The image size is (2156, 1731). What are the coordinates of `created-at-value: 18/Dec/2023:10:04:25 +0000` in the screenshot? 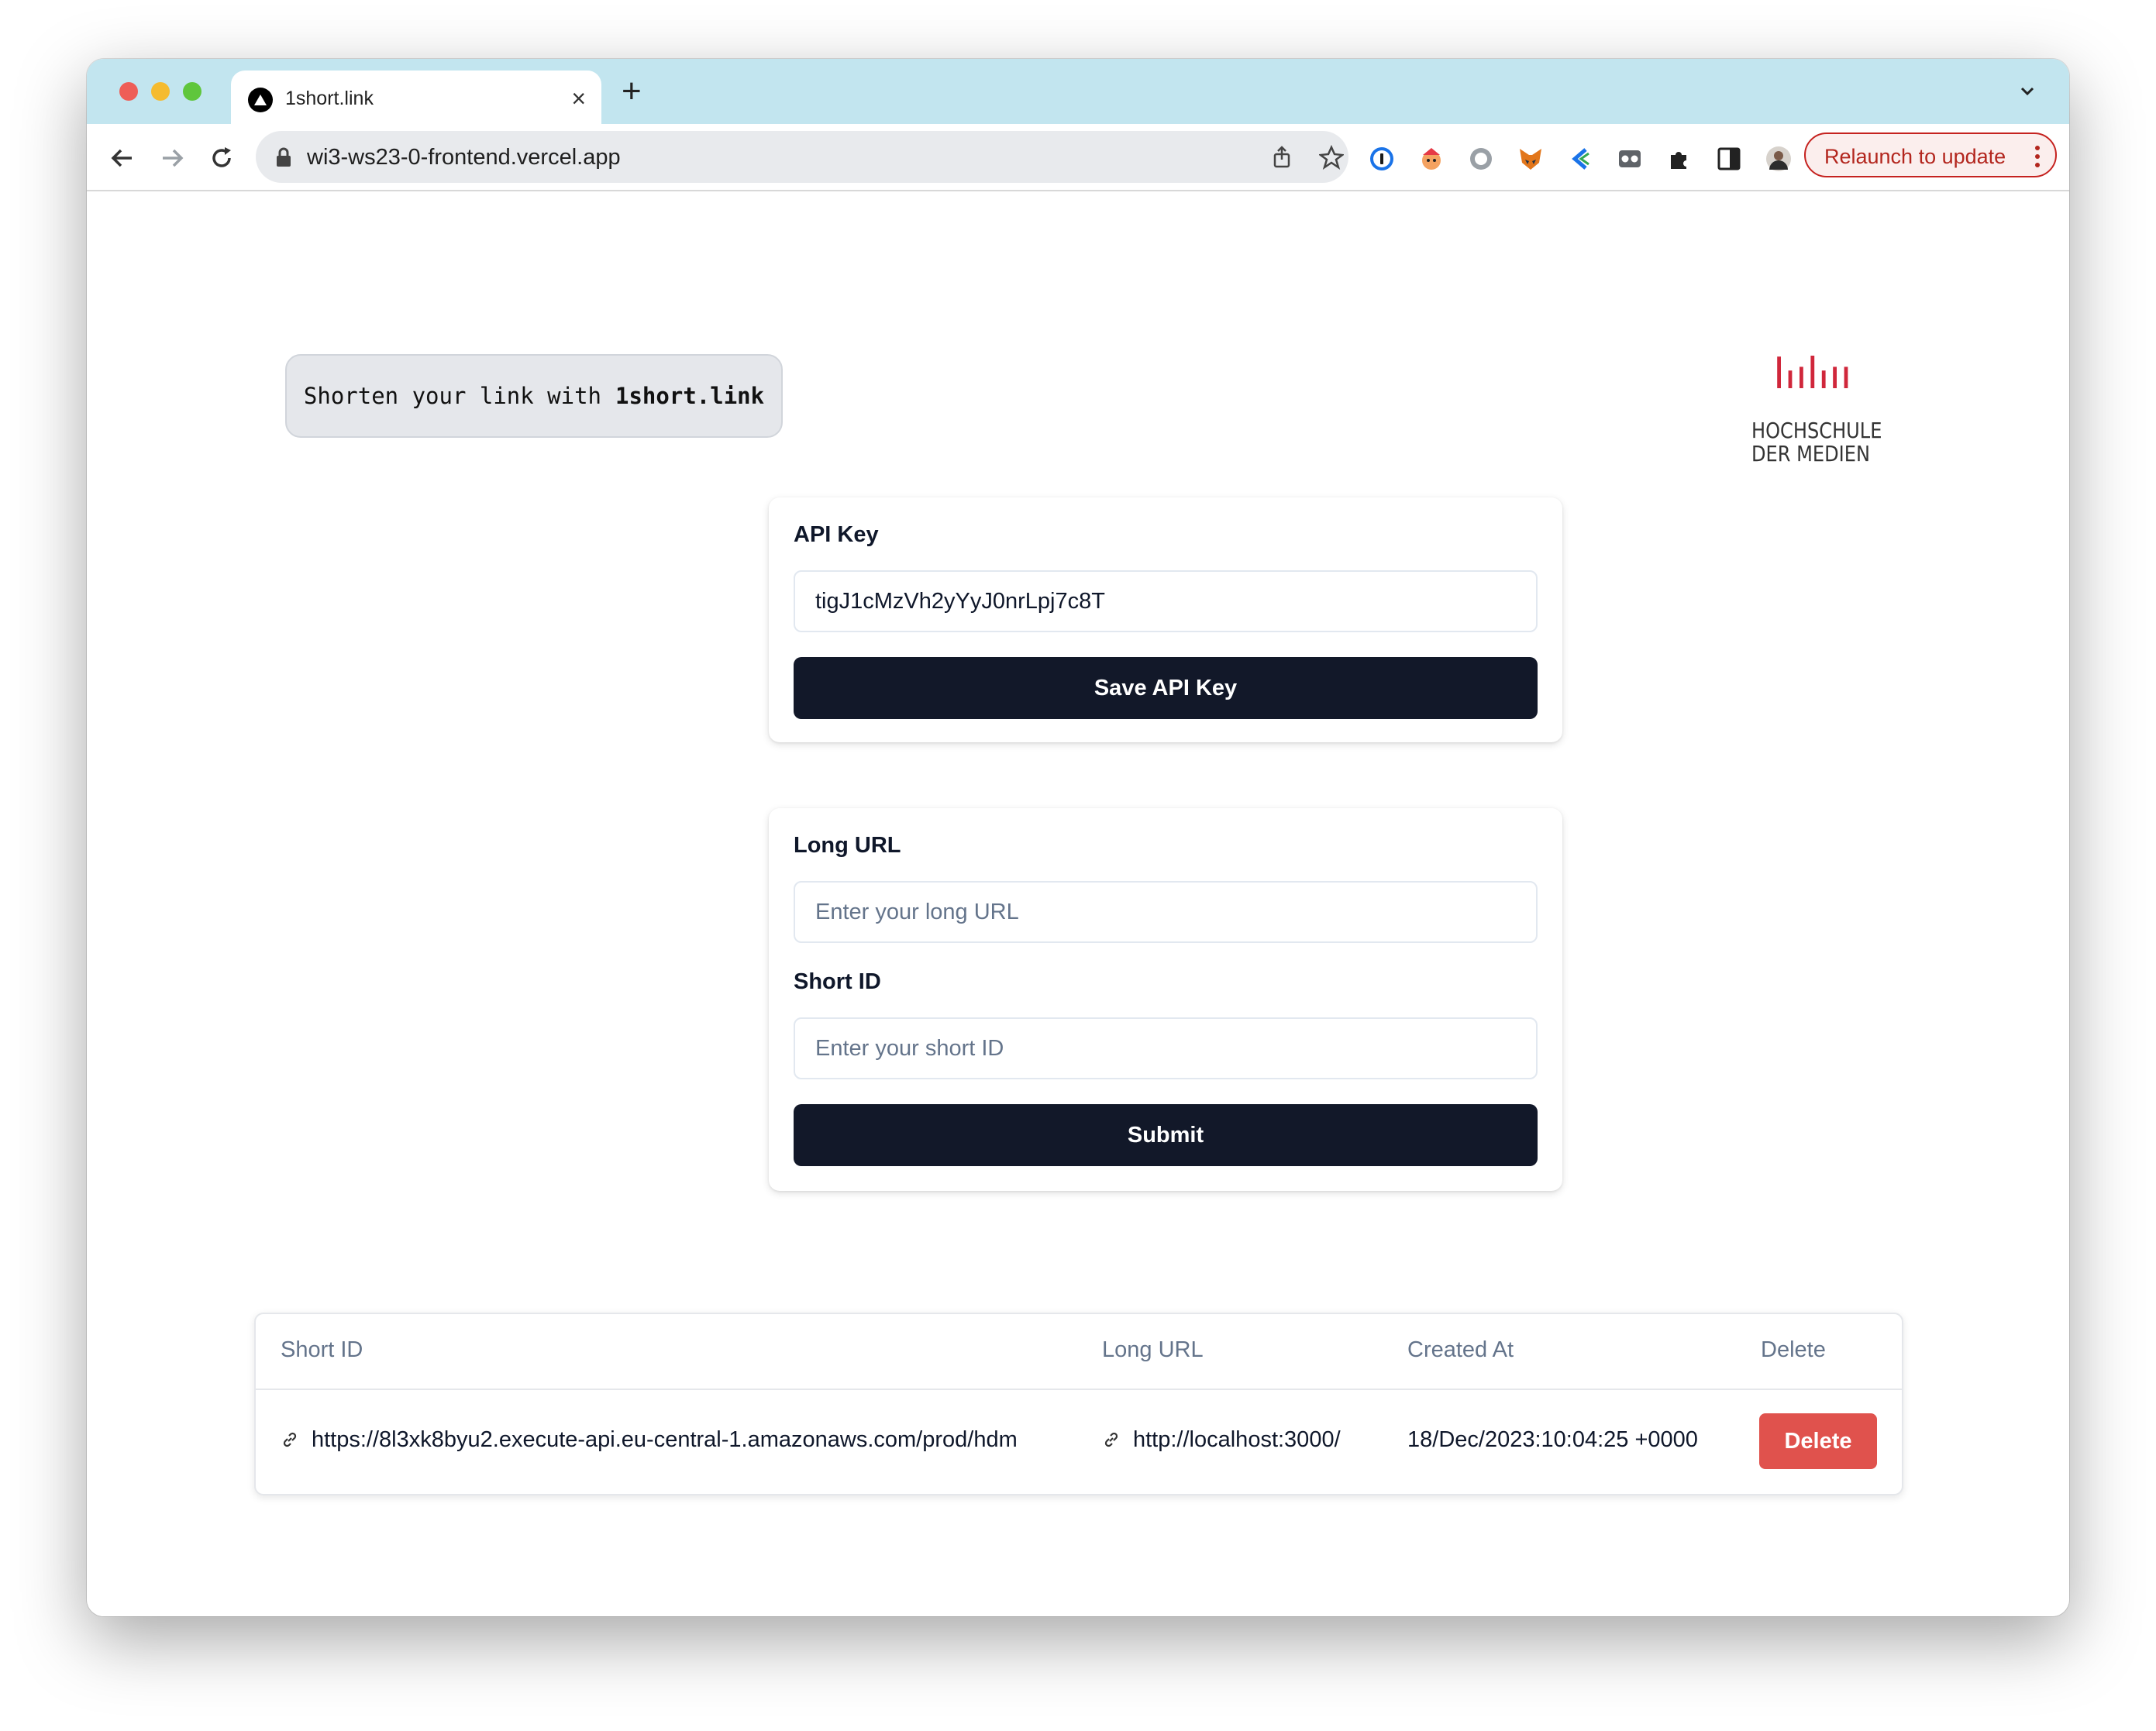 It's located at (1552, 1439).